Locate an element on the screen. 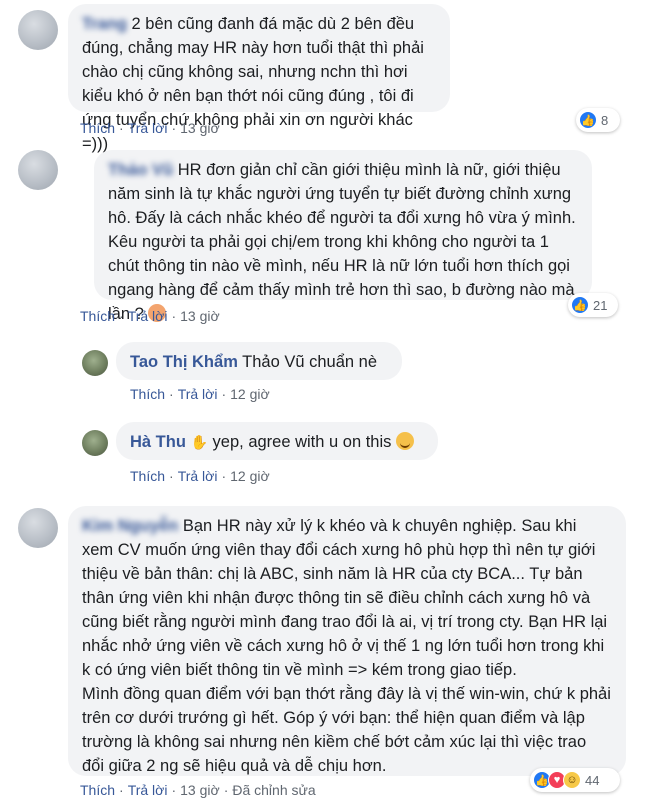  reaction-summary: 👍 ♥ ☺ 44 is located at coordinates (575, 780).